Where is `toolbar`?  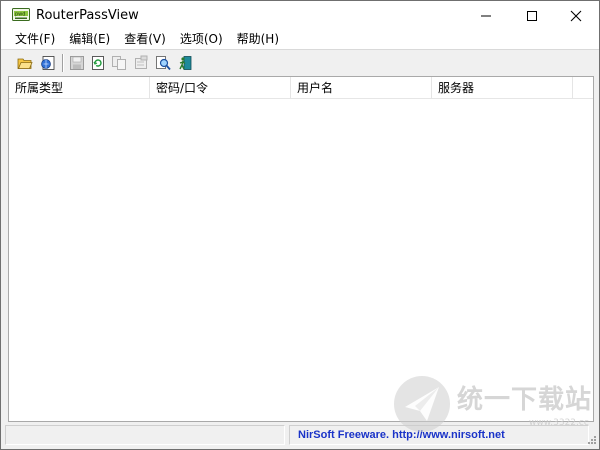
toolbar is located at coordinates (300, 62).